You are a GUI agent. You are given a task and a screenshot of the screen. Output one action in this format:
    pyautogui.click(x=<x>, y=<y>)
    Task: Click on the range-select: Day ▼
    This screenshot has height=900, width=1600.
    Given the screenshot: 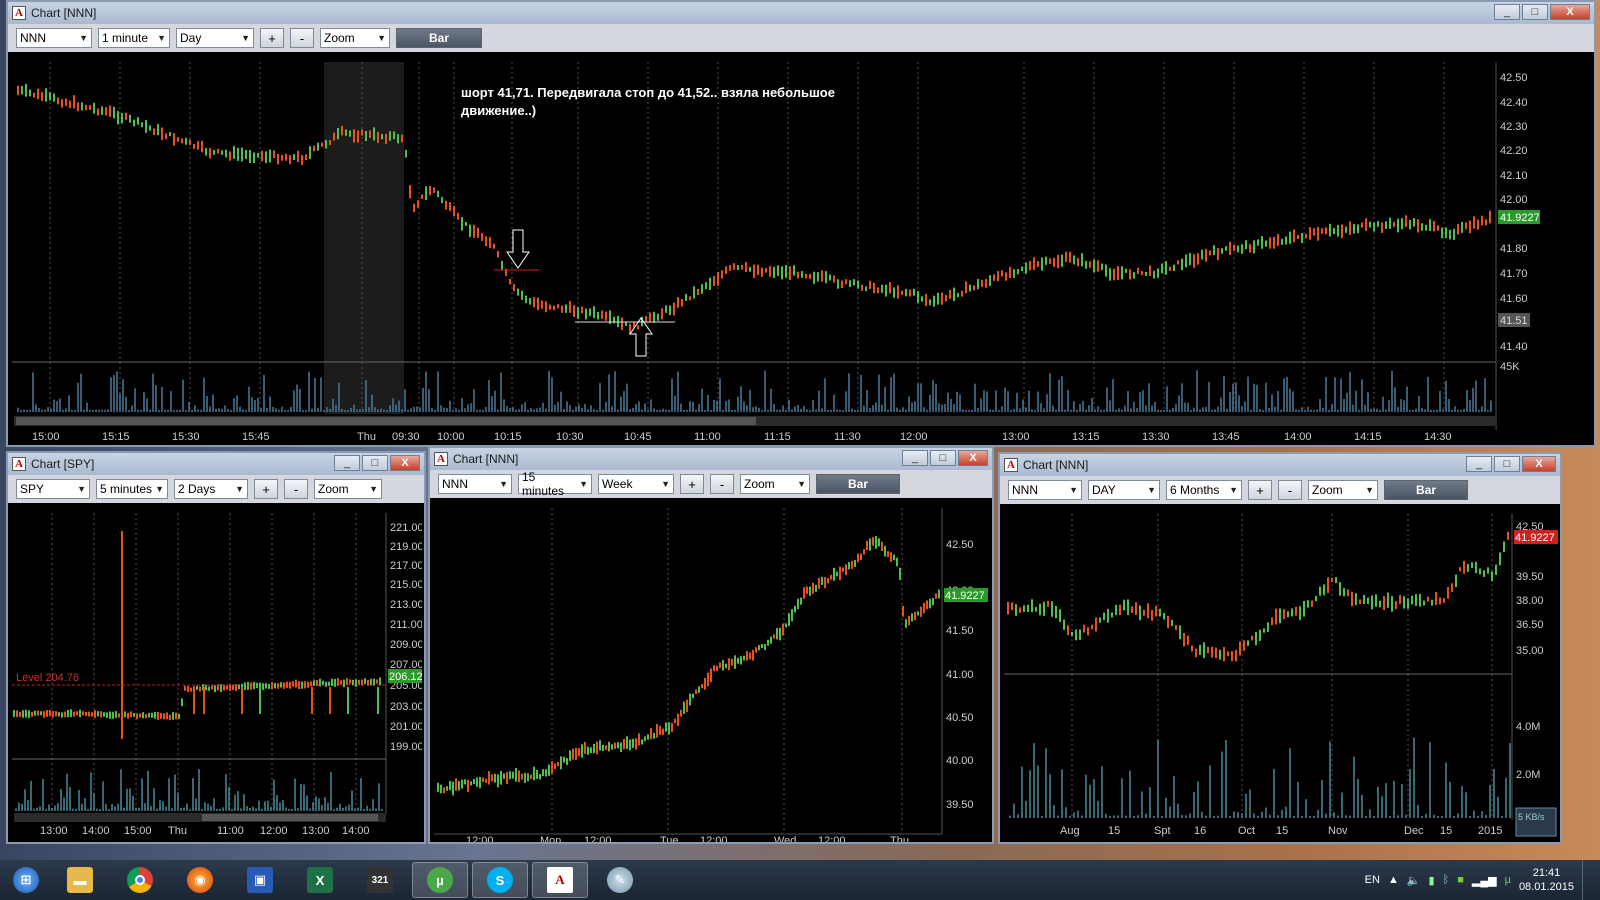 What is the action you would take?
    pyautogui.click(x=215, y=38)
    